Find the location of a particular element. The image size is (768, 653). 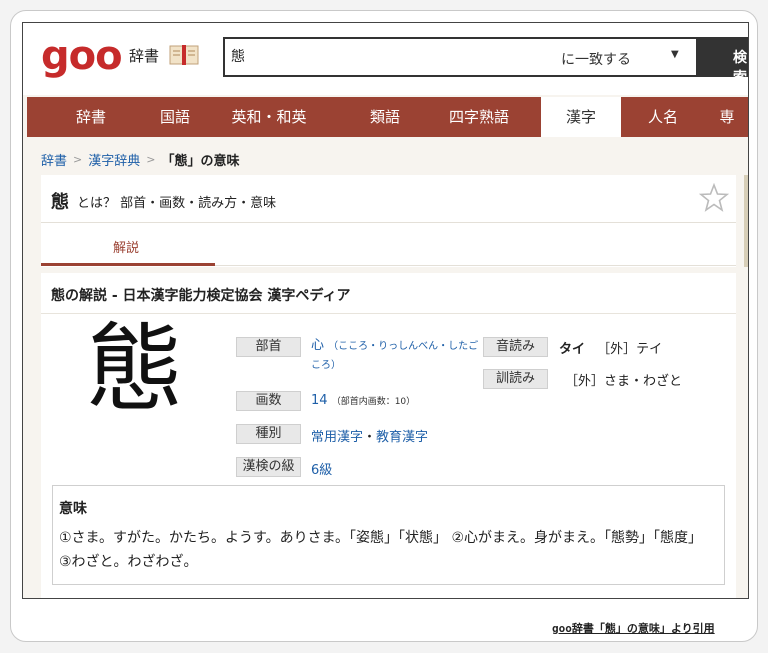

kunyomi-label: 訓読み is located at coordinates (515, 379).